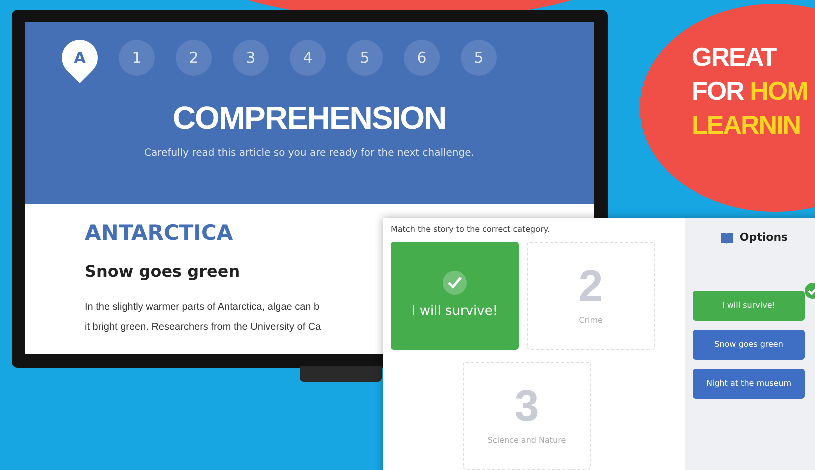 The height and width of the screenshot is (470, 815). What do you see at coordinates (455, 312) in the screenshot?
I see `category-answer: I will survive!` at bounding box center [455, 312].